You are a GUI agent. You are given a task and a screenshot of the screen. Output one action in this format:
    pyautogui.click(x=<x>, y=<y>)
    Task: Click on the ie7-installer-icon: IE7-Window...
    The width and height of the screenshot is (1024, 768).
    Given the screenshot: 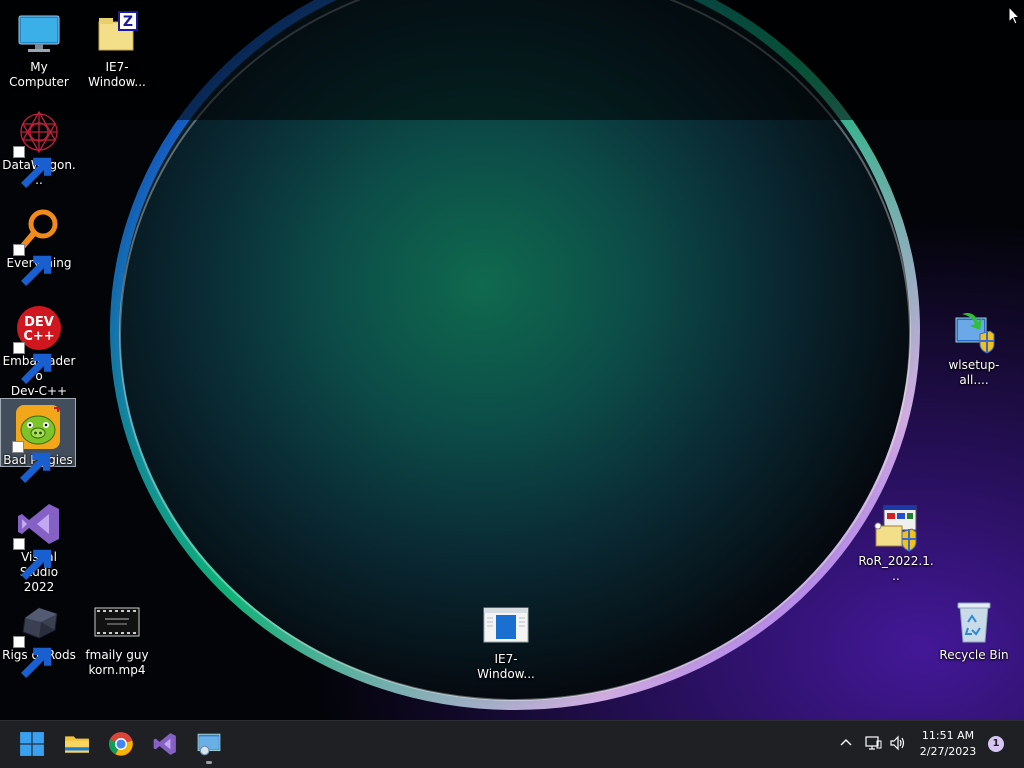 What is the action you would take?
    pyautogui.click(x=506, y=640)
    